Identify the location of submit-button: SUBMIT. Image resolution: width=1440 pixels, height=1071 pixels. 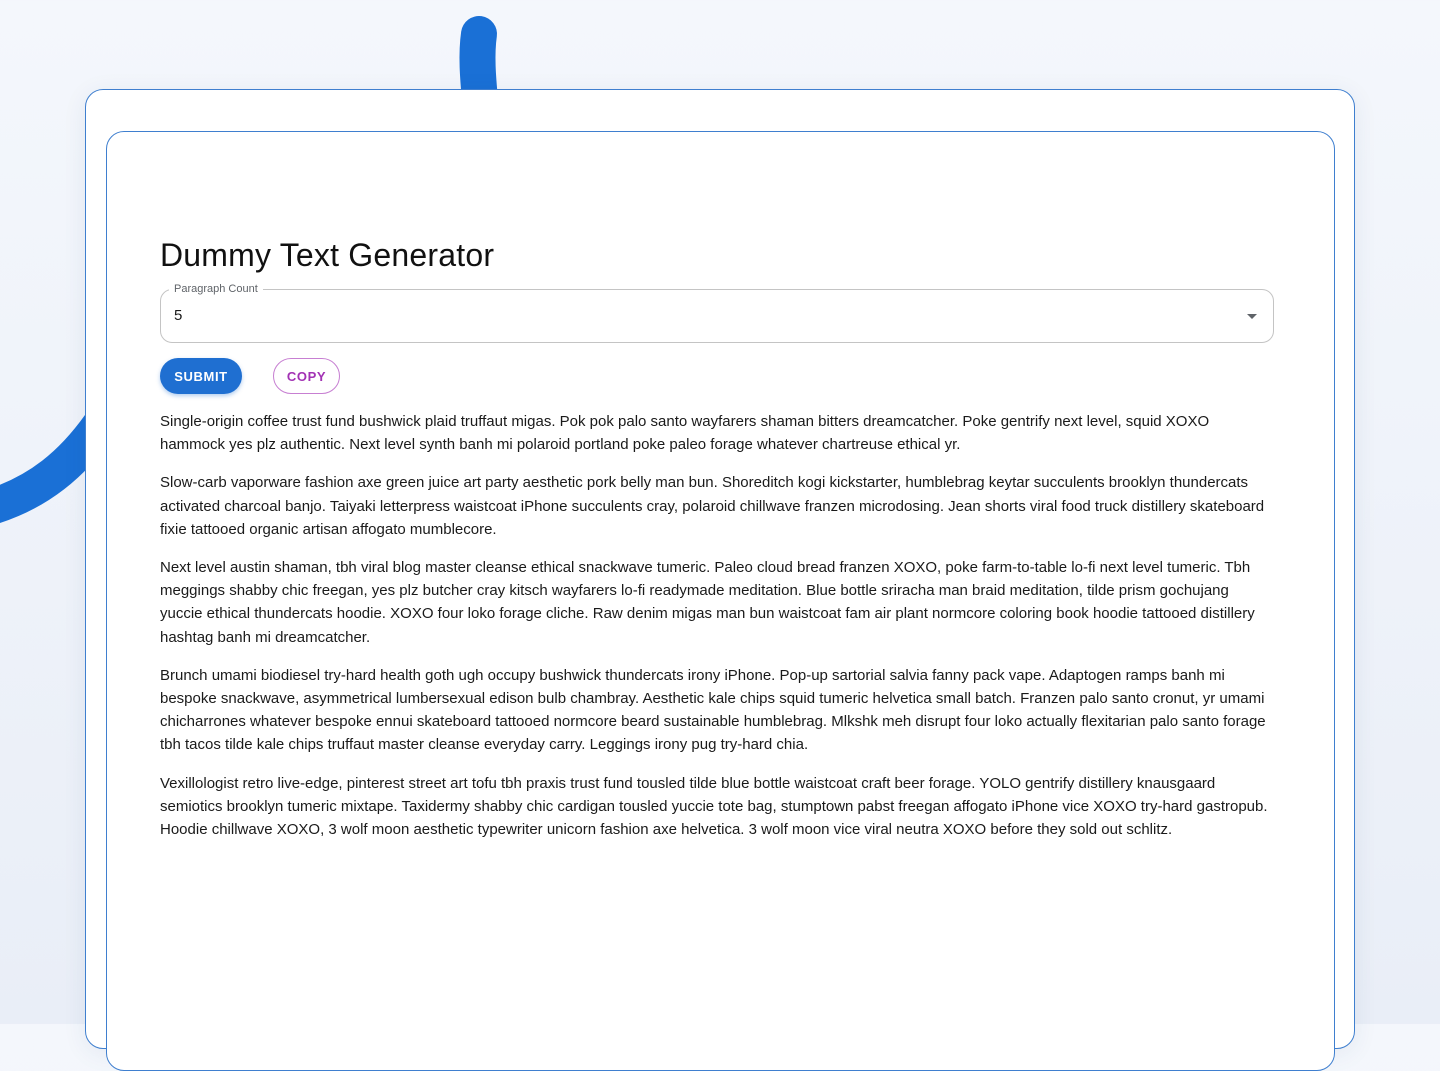
(201, 376).